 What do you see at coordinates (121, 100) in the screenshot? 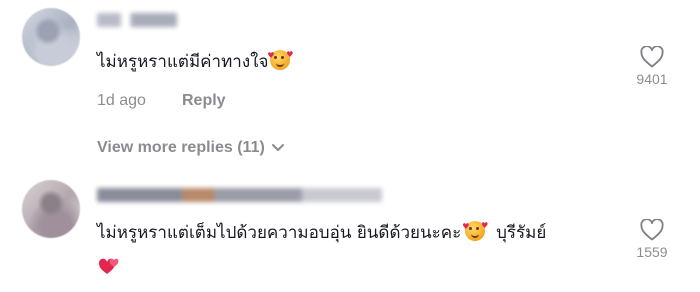
I see `comment-timestamp: 1d ago` at bounding box center [121, 100].